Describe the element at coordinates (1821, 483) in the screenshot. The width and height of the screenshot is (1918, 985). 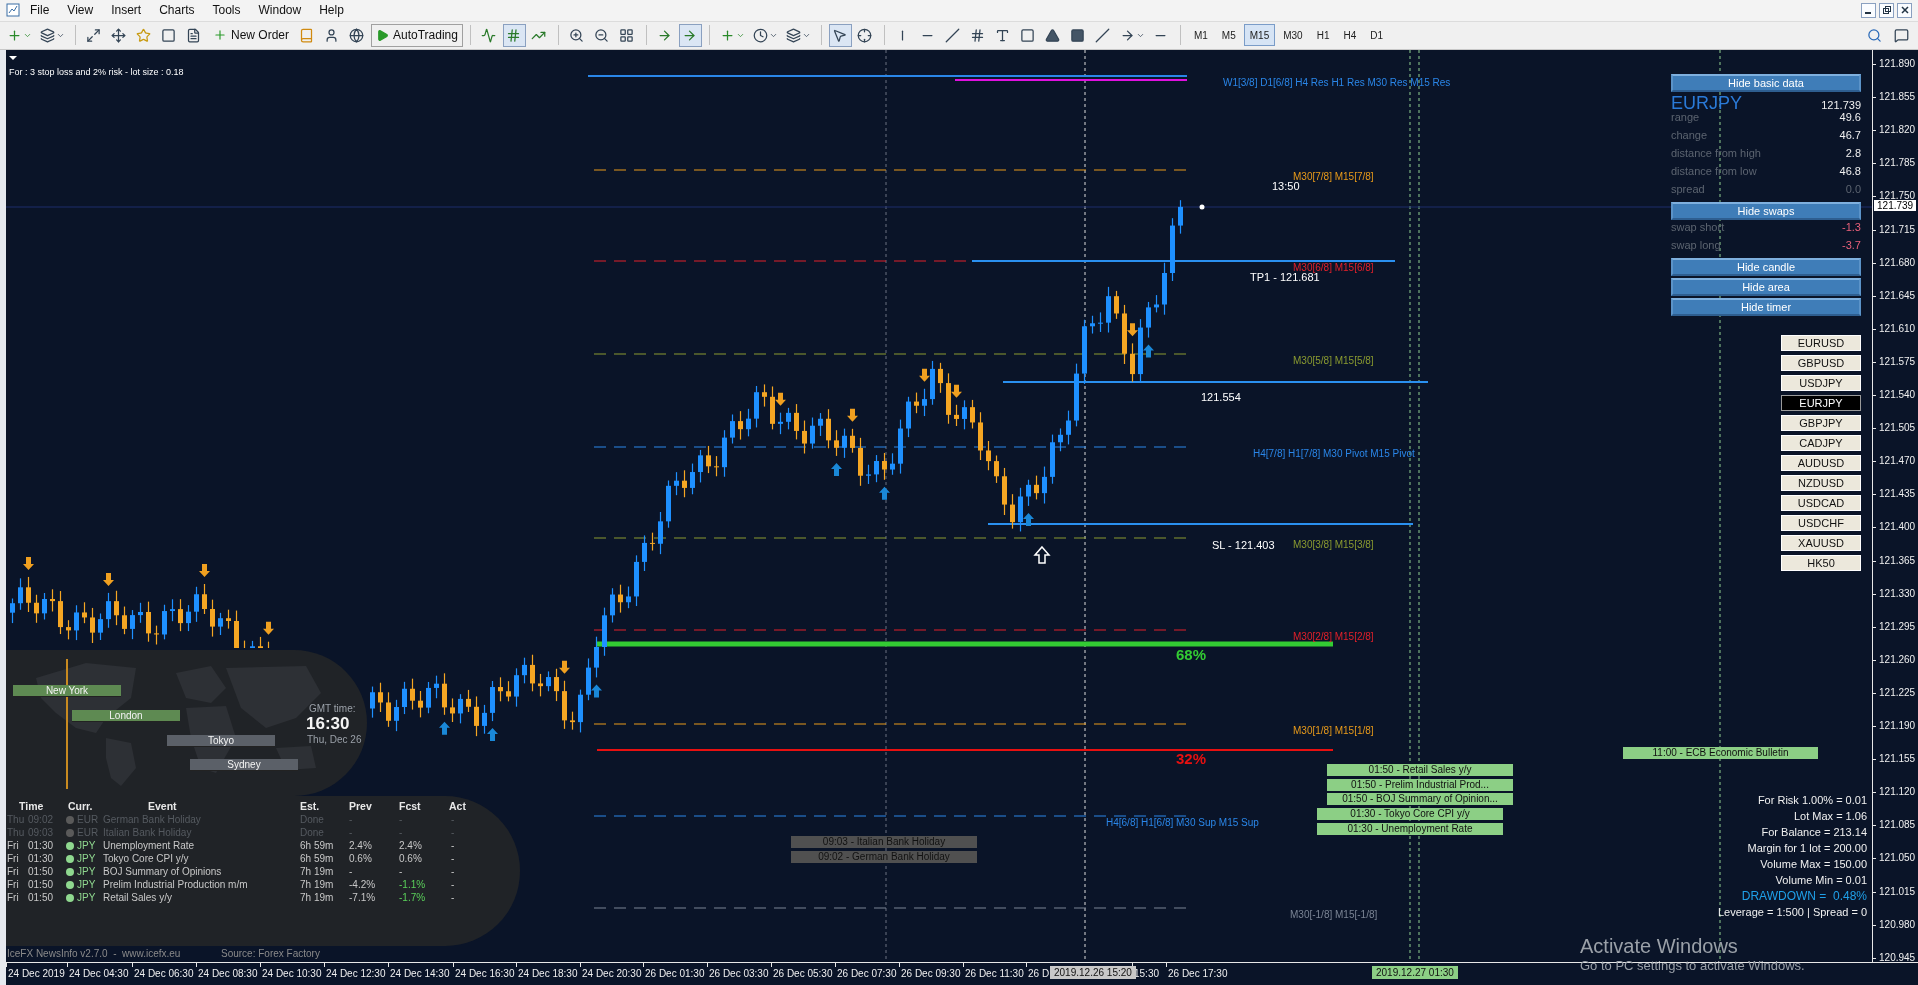
I see `symbol-button: NZDUSD` at that location.